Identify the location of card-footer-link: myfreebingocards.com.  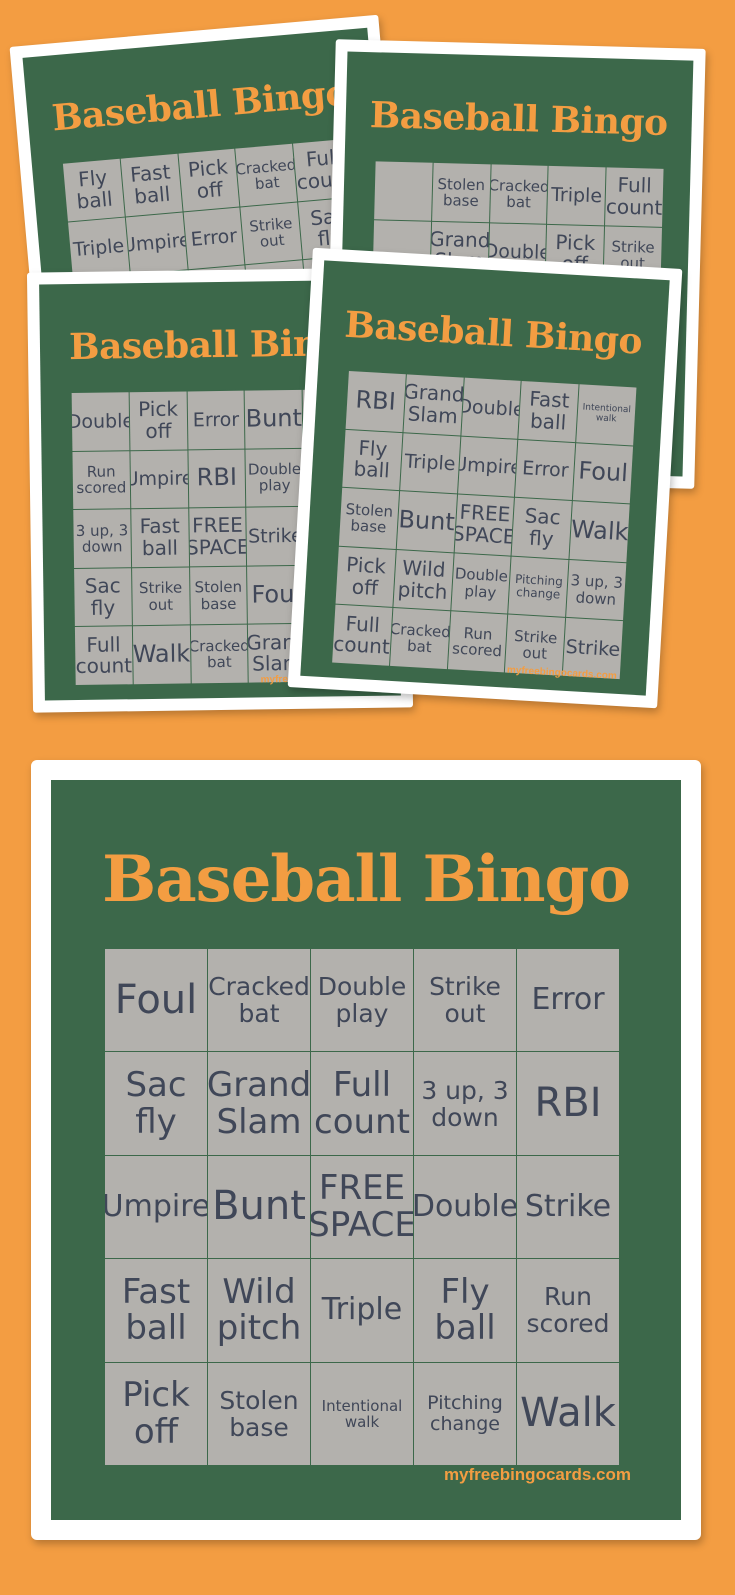
(537, 1475).